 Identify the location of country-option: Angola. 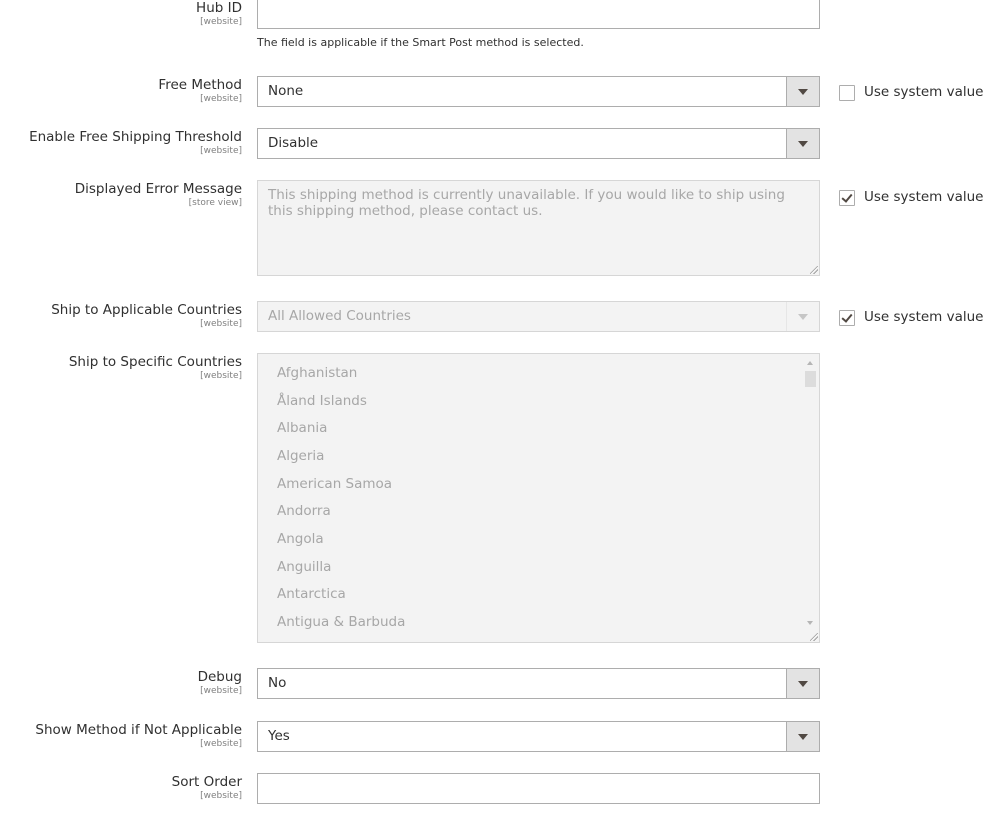
(300, 539).